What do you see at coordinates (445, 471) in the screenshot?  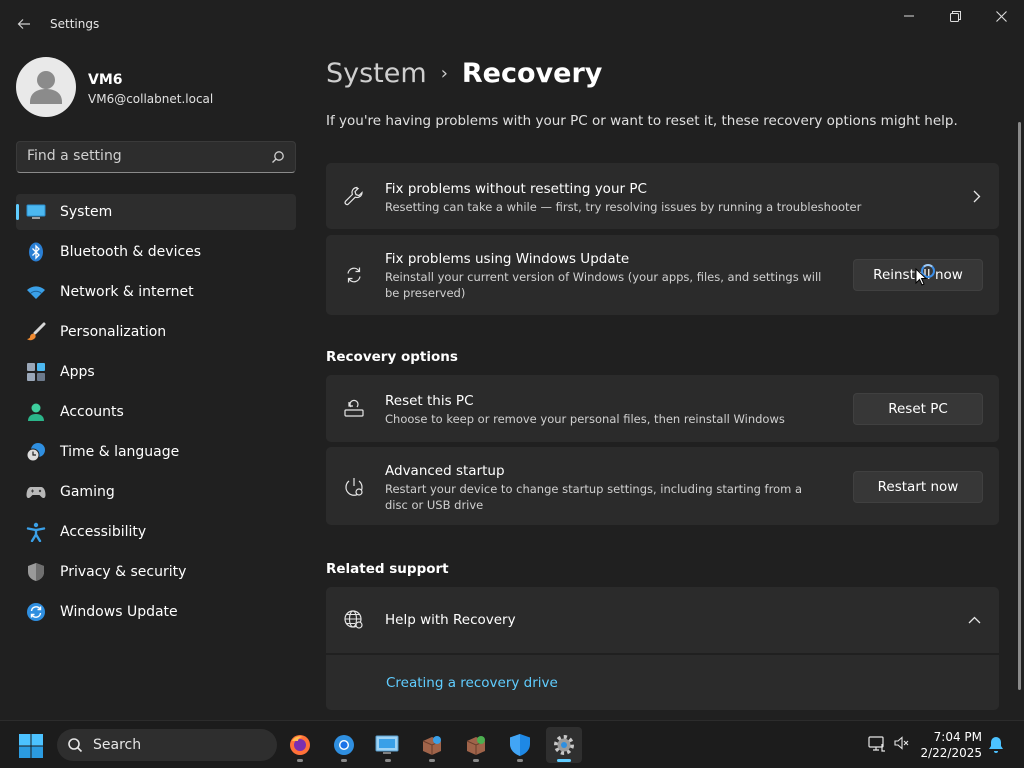 I see `card-title: Advanced startup` at bounding box center [445, 471].